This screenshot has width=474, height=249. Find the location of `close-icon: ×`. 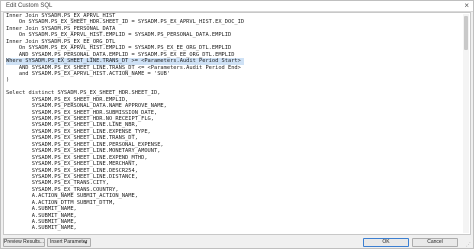

close-icon: × is located at coordinates (466, 6).